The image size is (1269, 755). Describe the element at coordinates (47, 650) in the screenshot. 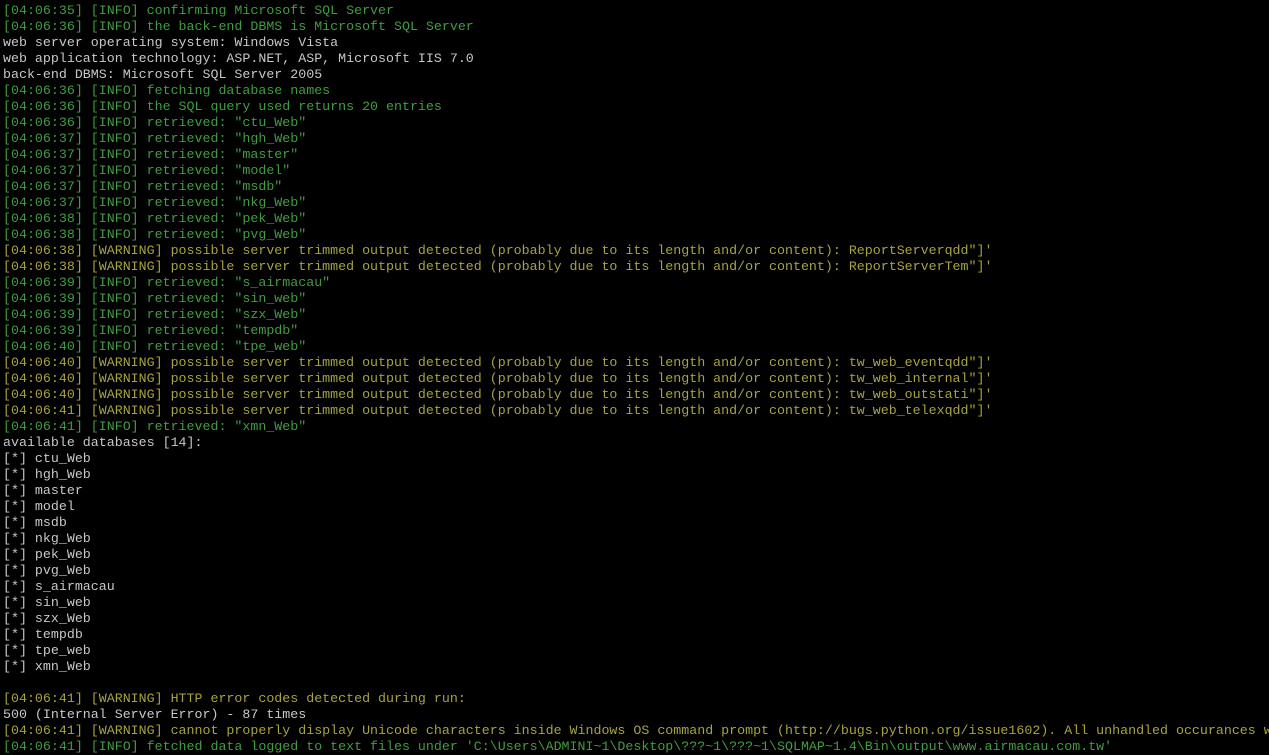

I see `console-line: [*] tpe_web` at that location.